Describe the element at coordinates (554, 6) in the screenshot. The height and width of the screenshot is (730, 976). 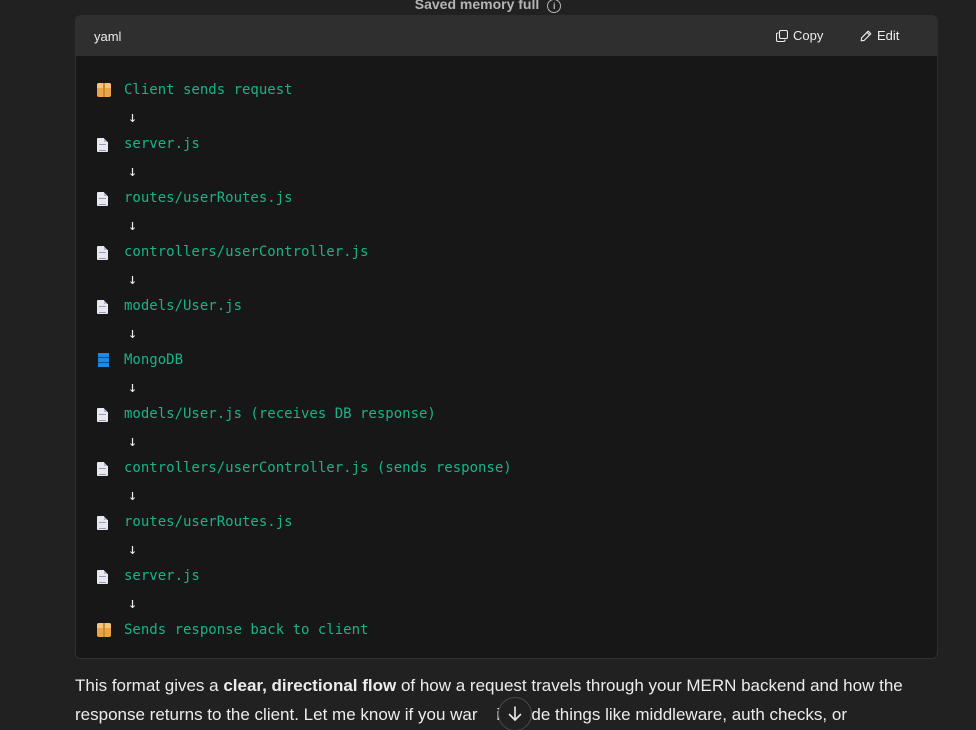
I see `info-icon: i` at that location.